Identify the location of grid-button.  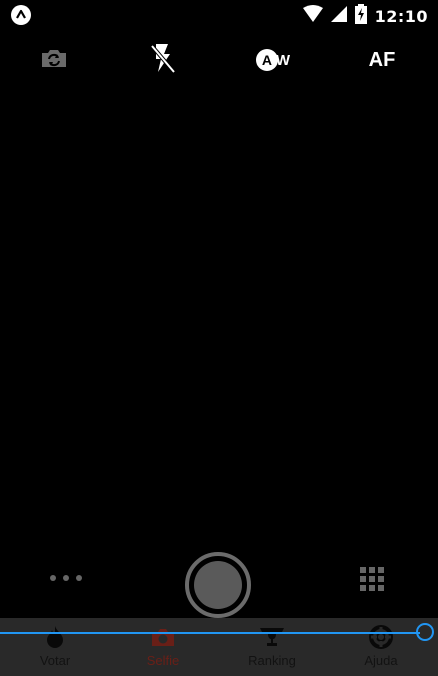
(372, 579).